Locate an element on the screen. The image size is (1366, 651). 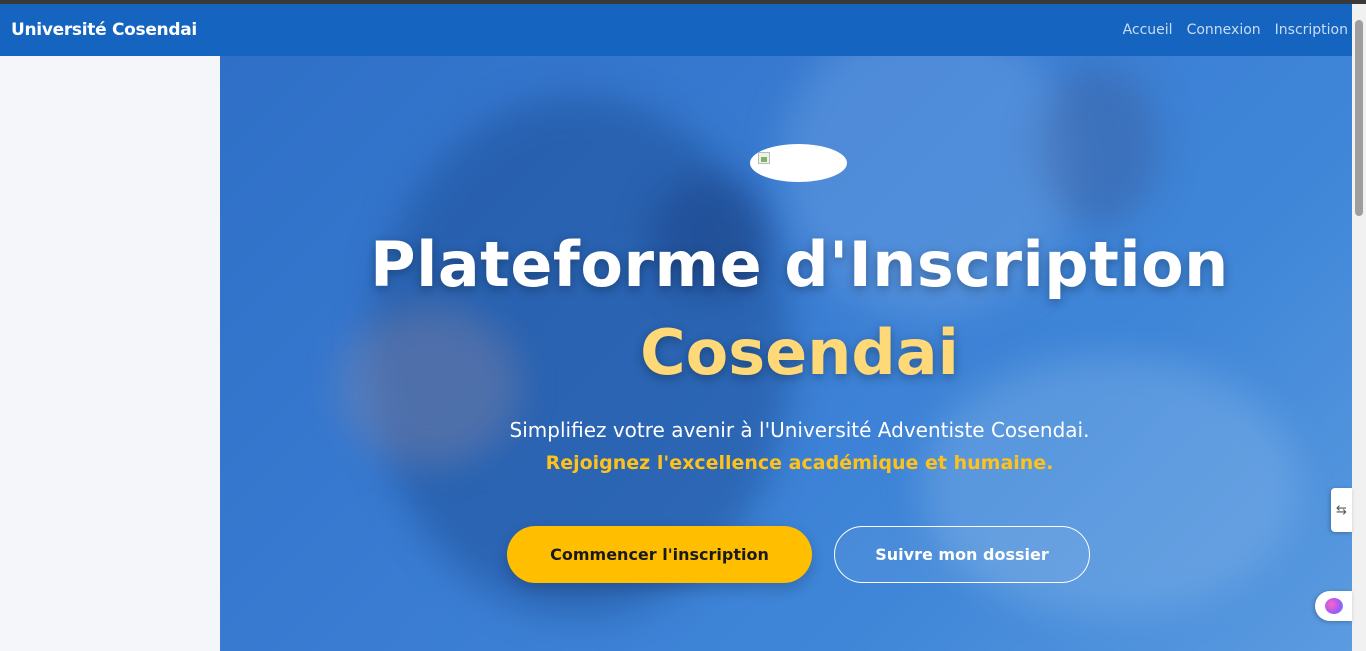
brand-logo-text: Université Cosendai is located at coordinates (104, 30).